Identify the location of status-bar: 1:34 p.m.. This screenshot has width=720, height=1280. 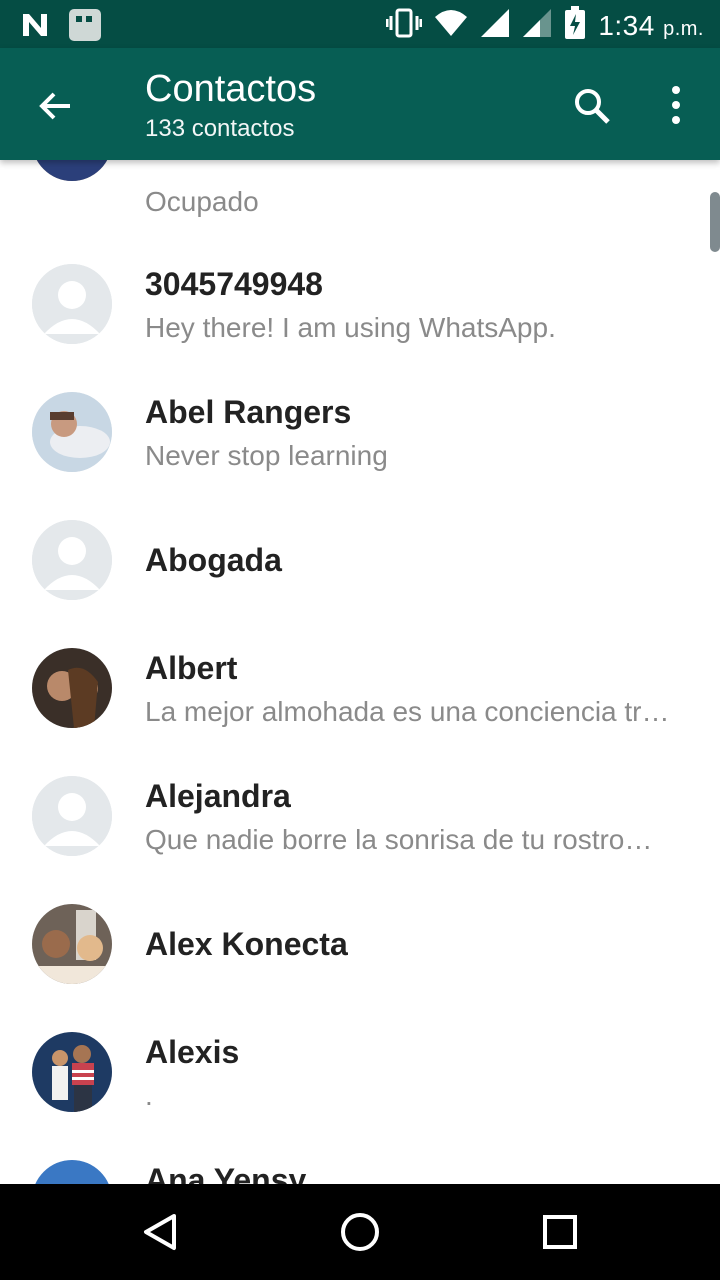
(360, 24).